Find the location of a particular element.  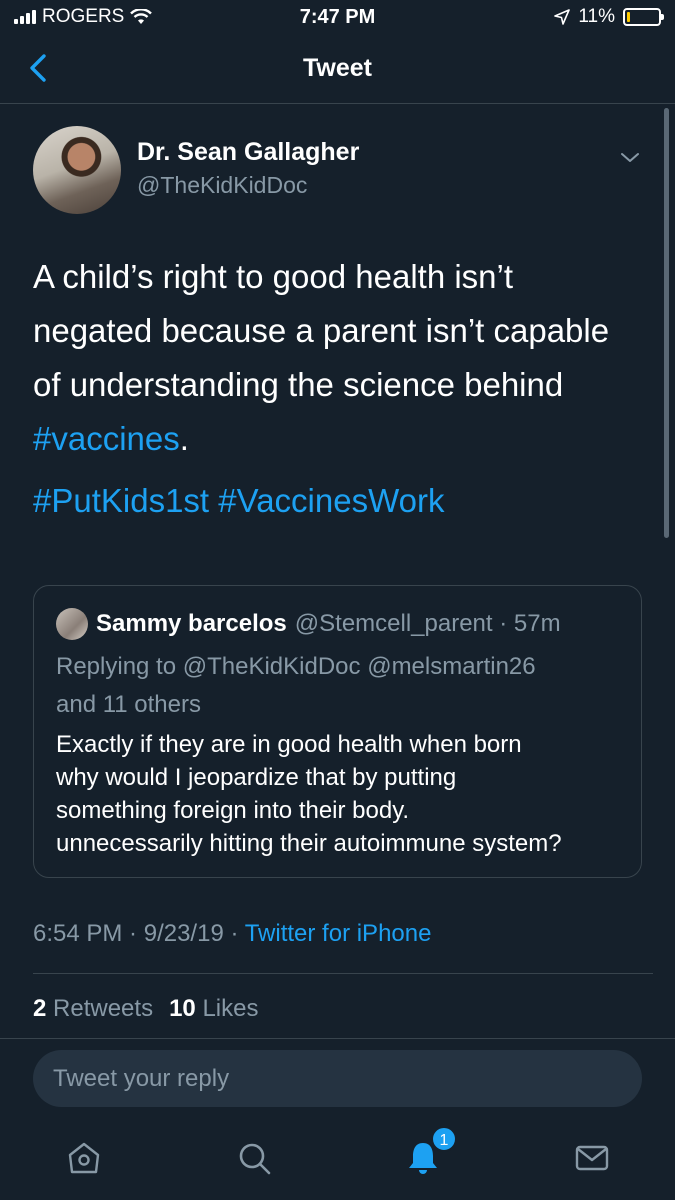

quoted-tweet-header: Sammy barcelos @Stemcell_parent · 57m is located at coordinates (337, 624).